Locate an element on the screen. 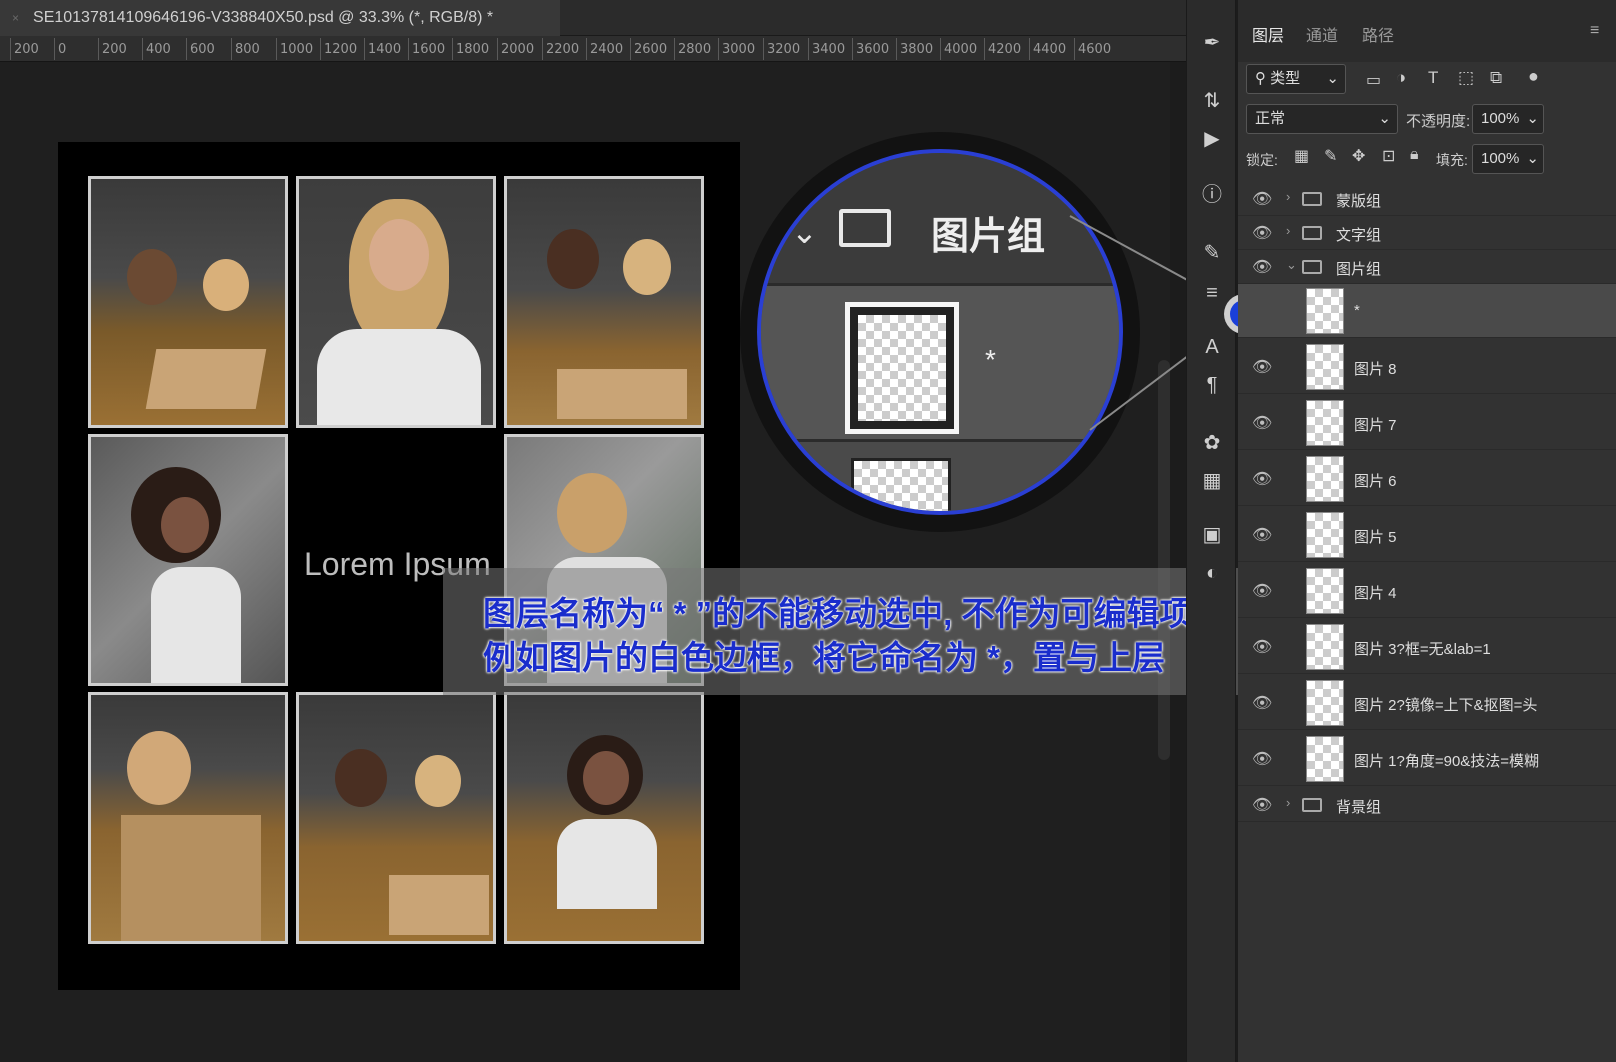  tool-strip: ✒ ⇅ ▶ ⓘ ✎ ≡ A ¶ ✿ ▦ ▣ ◐ is located at coordinates (1211, 531).